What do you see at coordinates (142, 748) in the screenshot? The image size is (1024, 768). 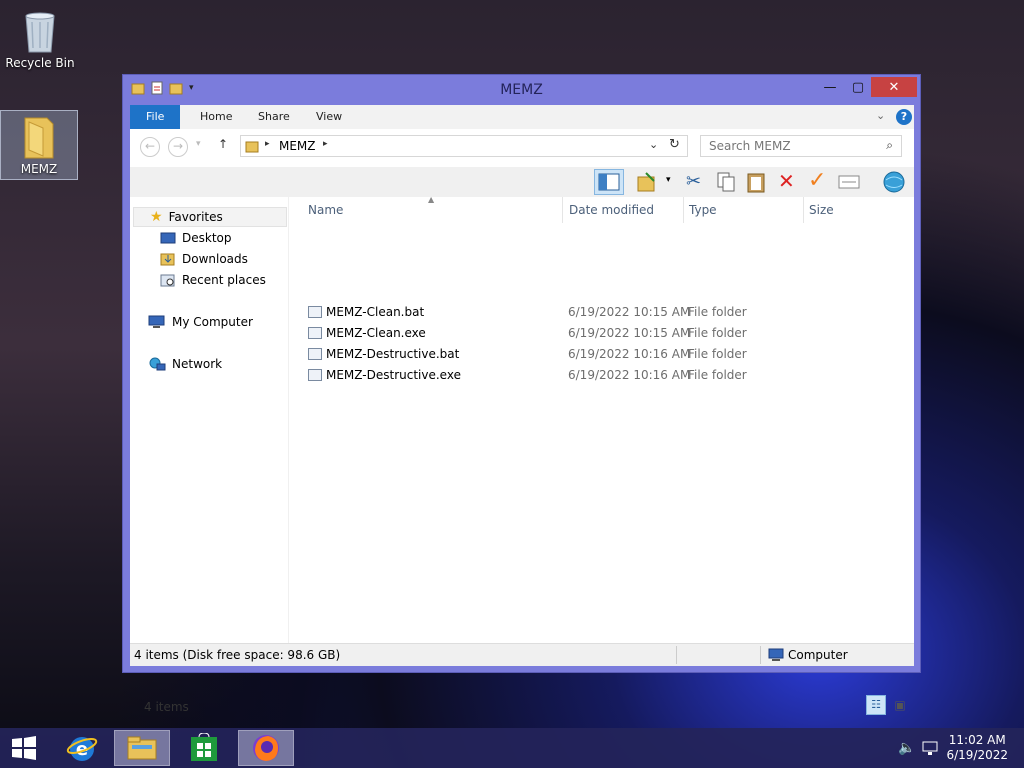 I see `file-explorer-button` at bounding box center [142, 748].